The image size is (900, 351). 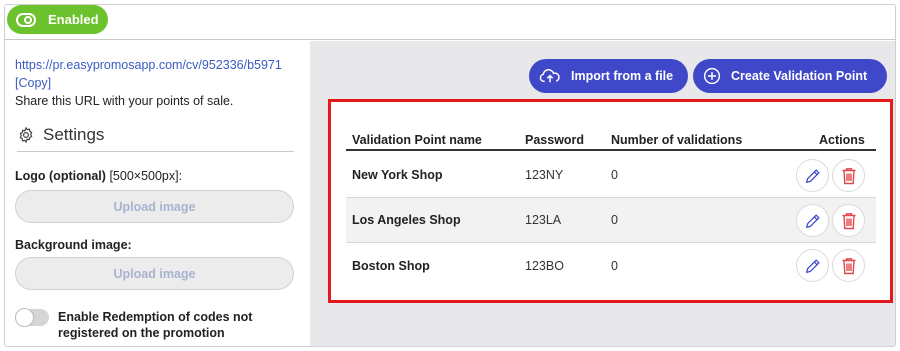 What do you see at coordinates (155, 138) in the screenshot?
I see `settings-header: Settings` at bounding box center [155, 138].